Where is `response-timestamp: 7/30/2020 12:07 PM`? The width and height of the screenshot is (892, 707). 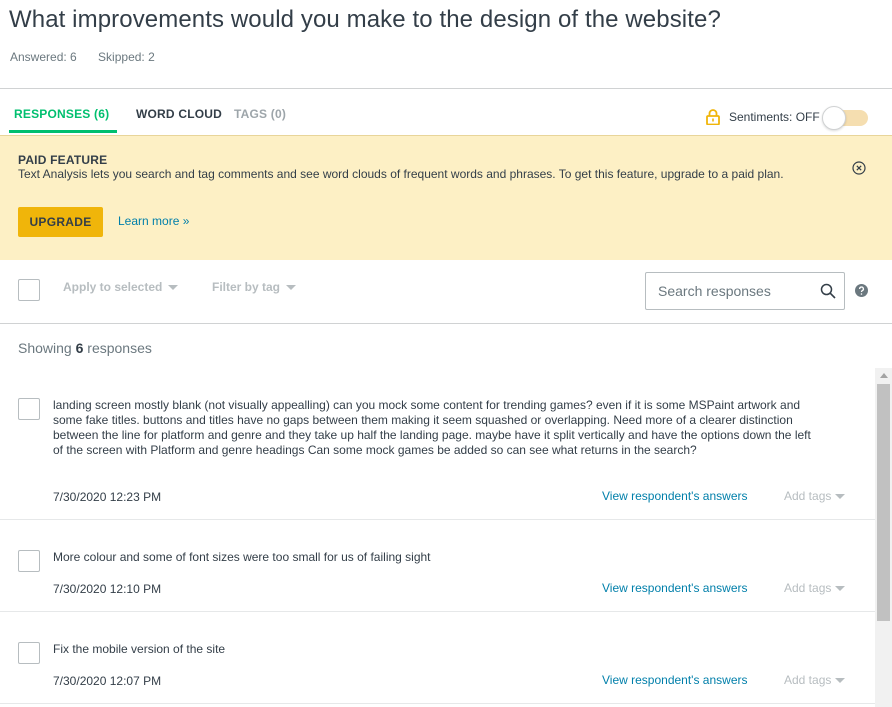
response-timestamp: 7/30/2020 12:07 PM is located at coordinates (107, 681).